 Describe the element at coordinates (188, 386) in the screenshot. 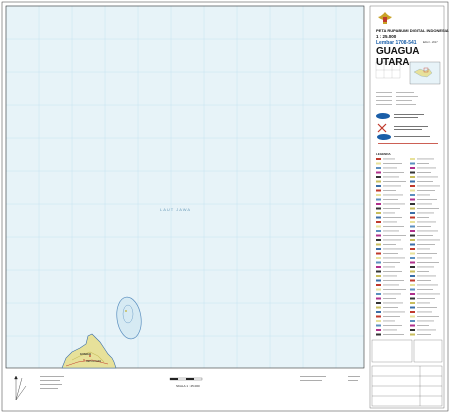

I see `scale-bar-label: SKALA 1 : 25.000` at that location.